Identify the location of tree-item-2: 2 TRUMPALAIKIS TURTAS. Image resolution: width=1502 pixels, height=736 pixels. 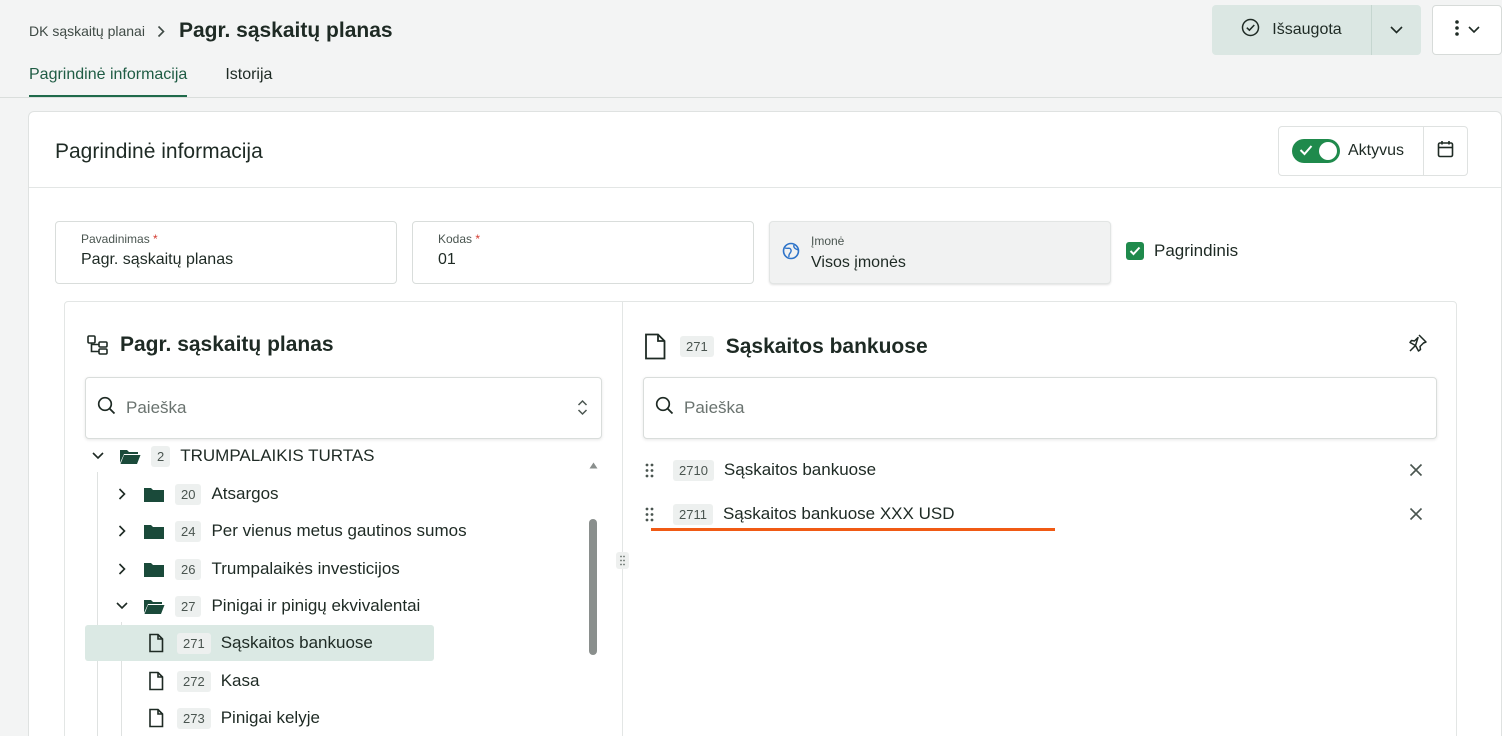
(233, 456).